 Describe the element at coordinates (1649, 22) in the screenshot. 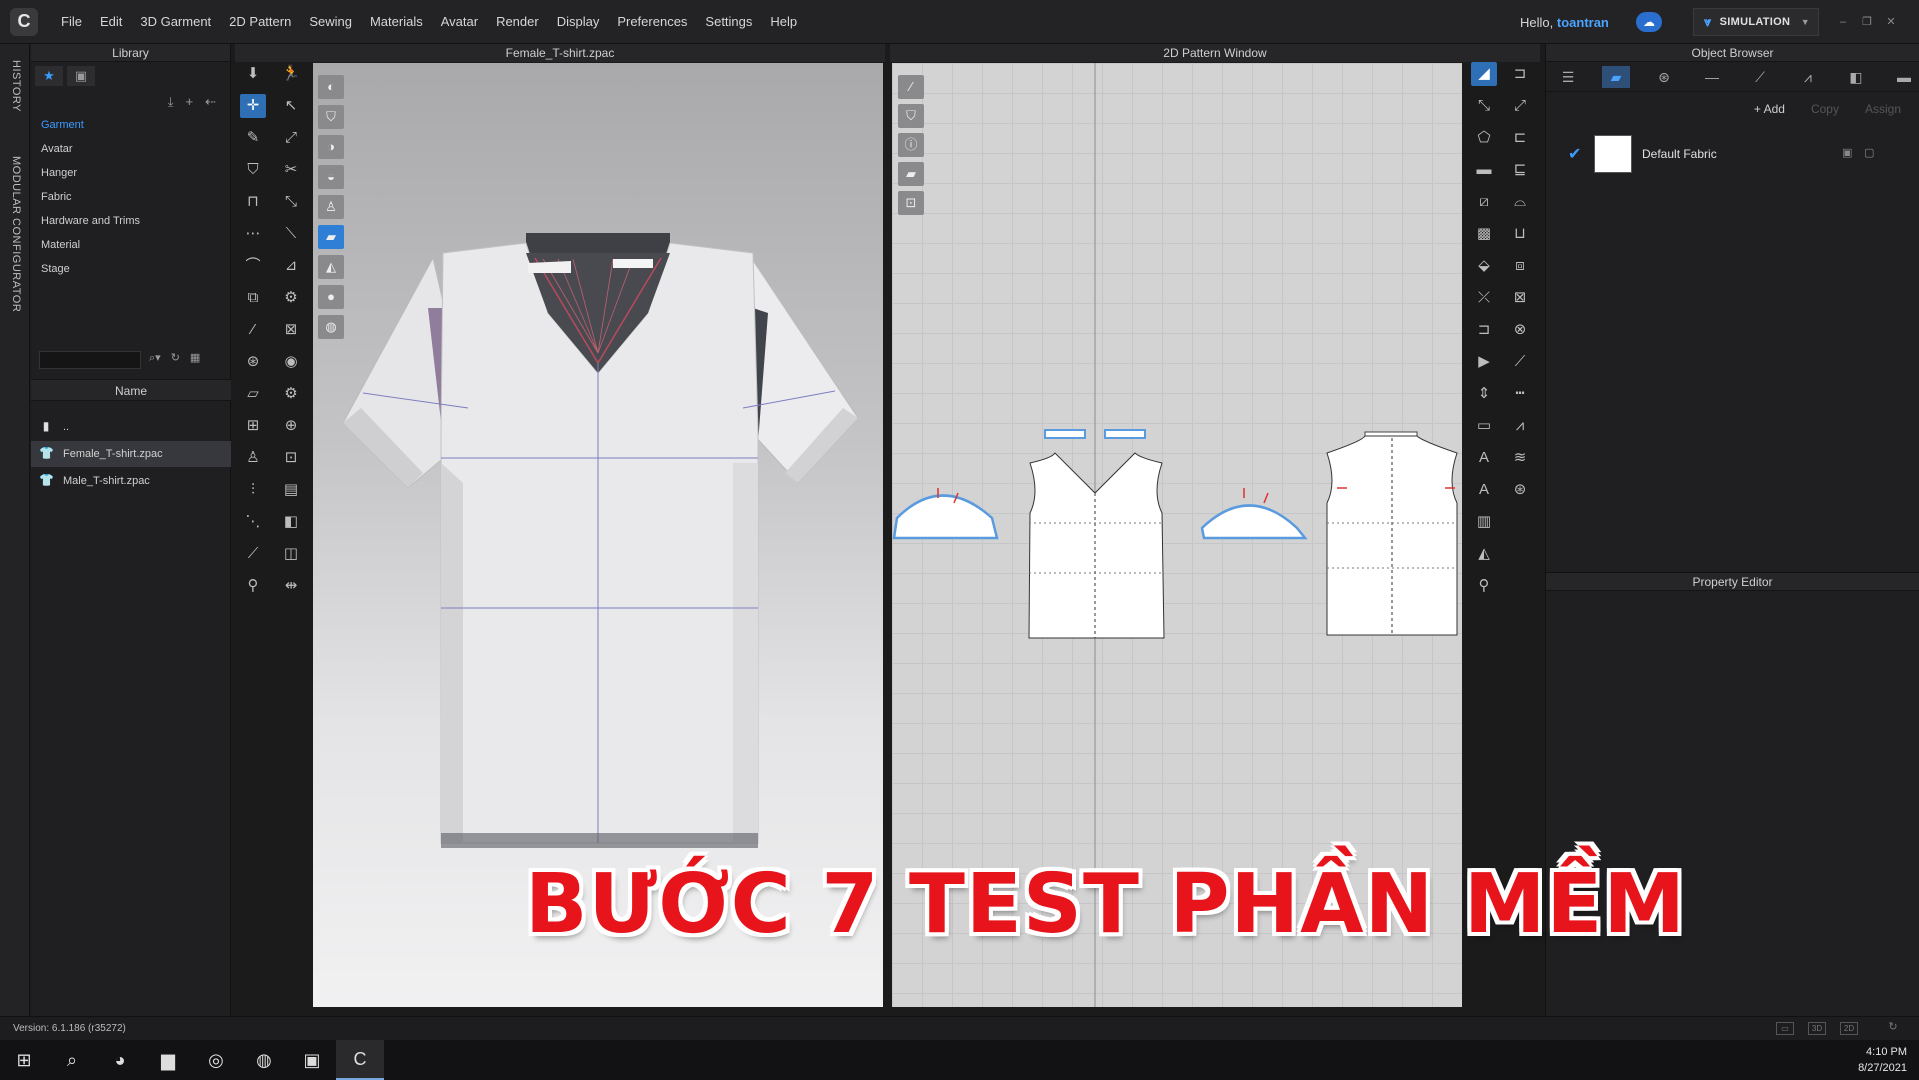

I see `cloud-icon: ☁` at that location.